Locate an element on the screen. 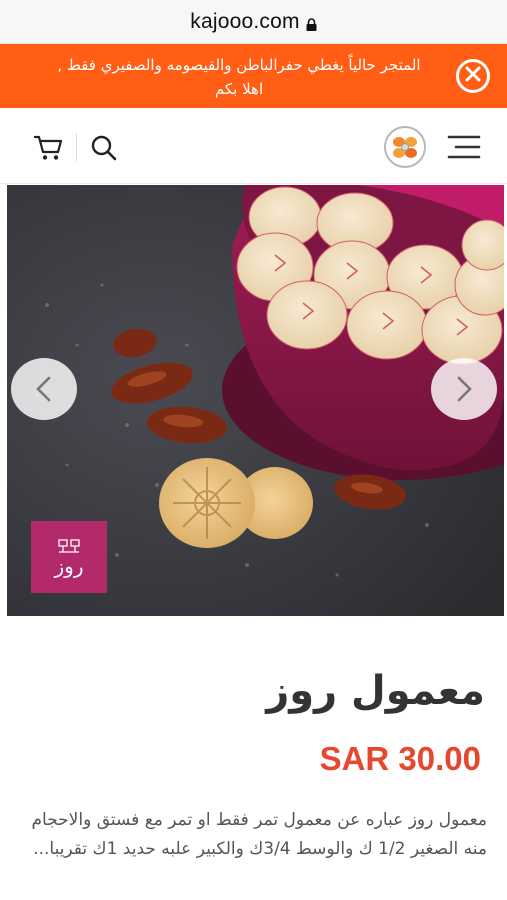 The height and width of the screenshot is (900, 507). site-header is located at coordinates (253, 146).